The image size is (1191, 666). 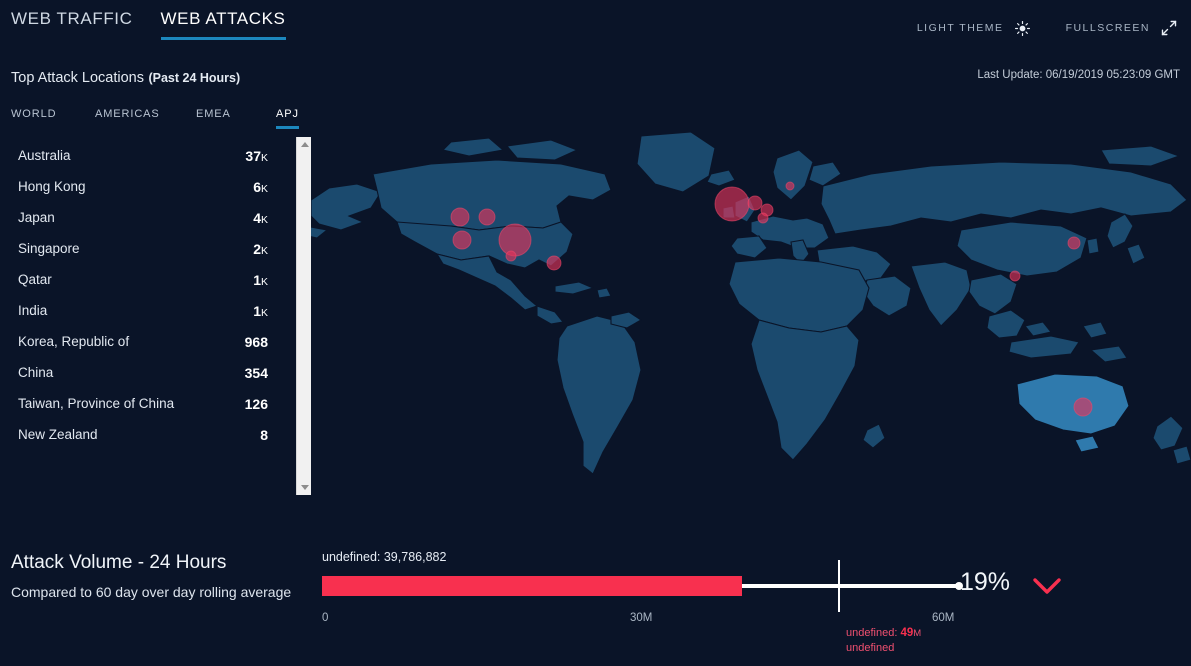 I want to click on list-item: Qatar 1K, so click(x=148, y=279).